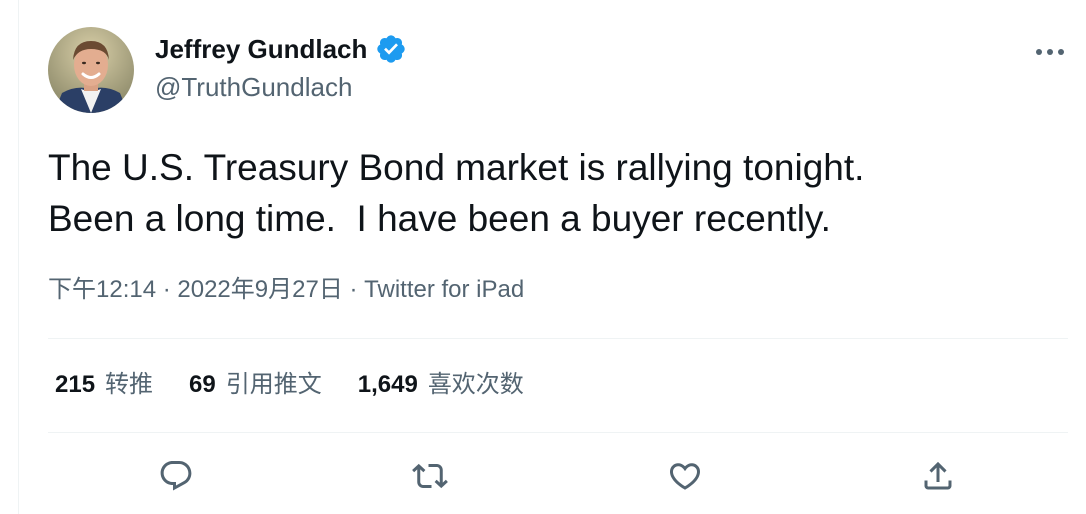 This screenshot has width=1086, height=514. I want to click on likes-label: 喜欢次数, so click(475, 384).